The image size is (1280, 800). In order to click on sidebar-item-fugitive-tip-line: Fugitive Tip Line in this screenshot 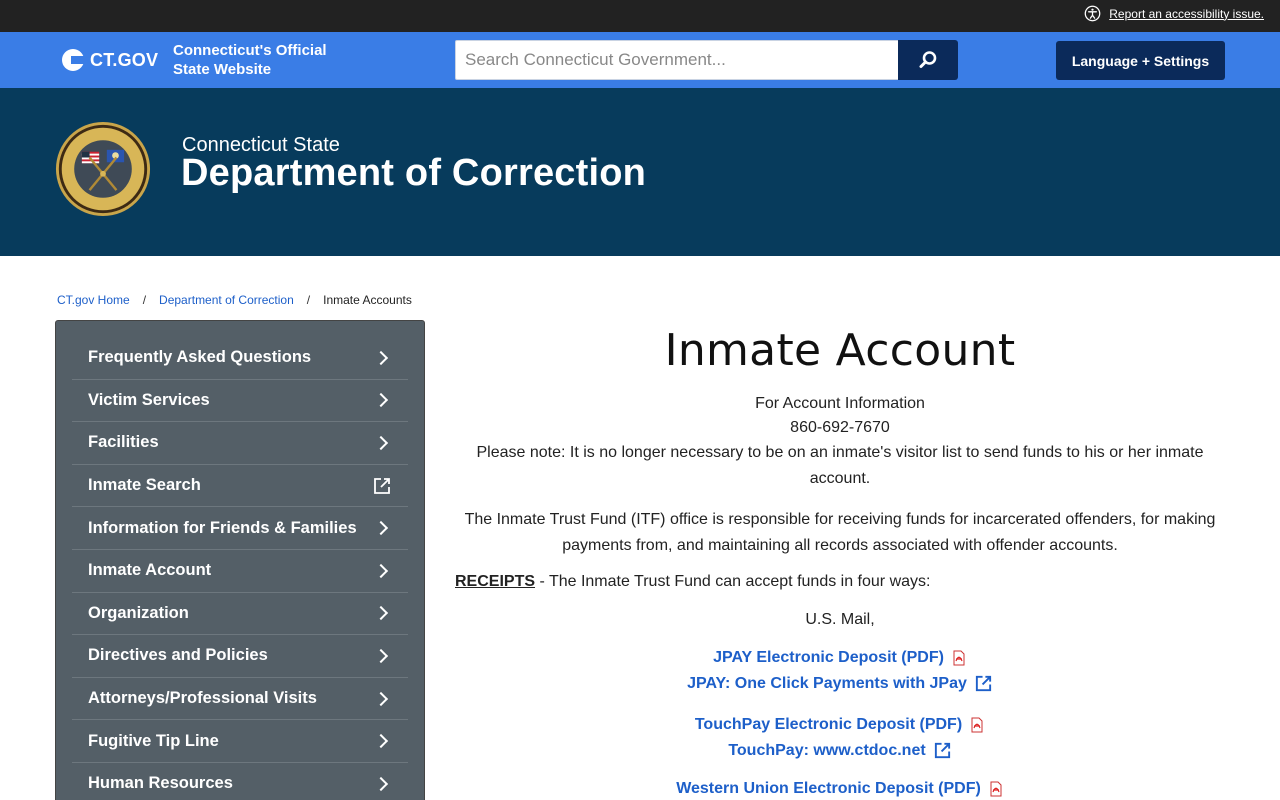, I will do `click(240, 741)`.